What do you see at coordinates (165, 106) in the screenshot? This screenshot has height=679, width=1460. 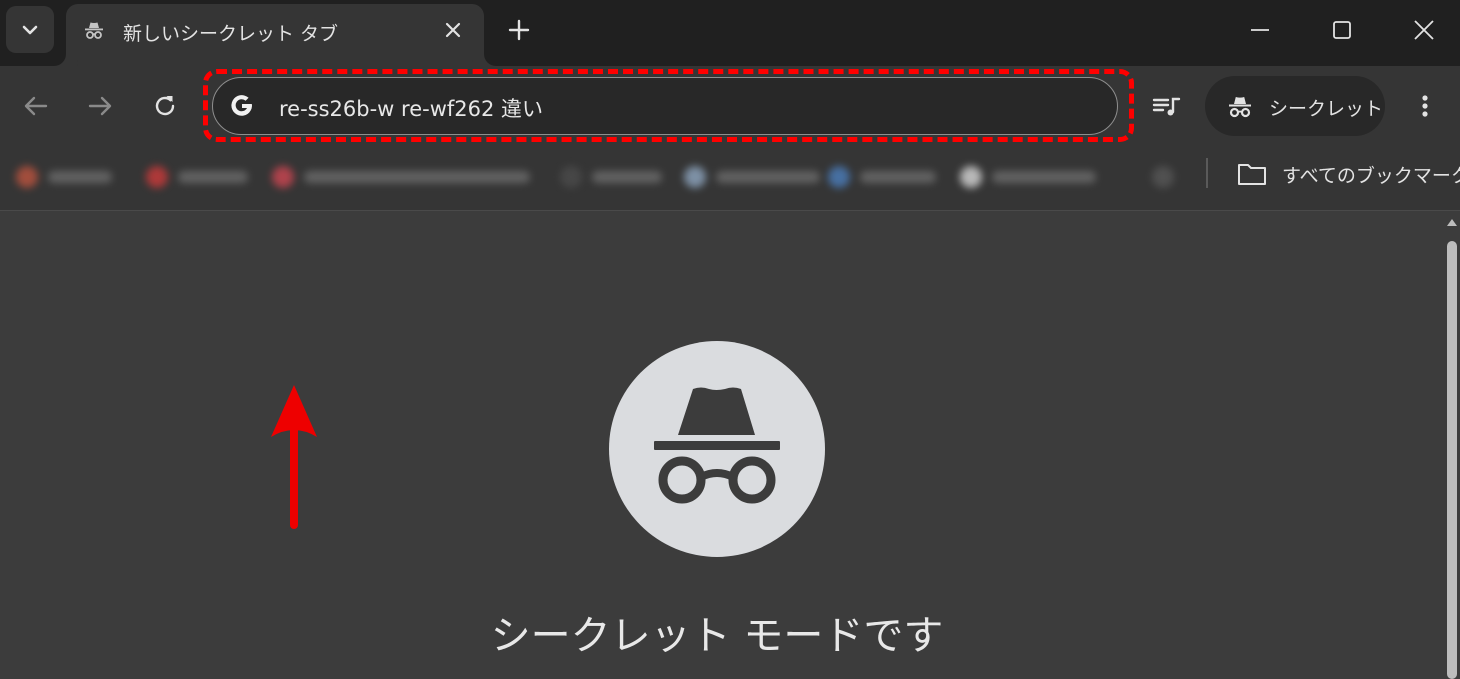 I see `reload-icon` at bounding box center [165, 106].